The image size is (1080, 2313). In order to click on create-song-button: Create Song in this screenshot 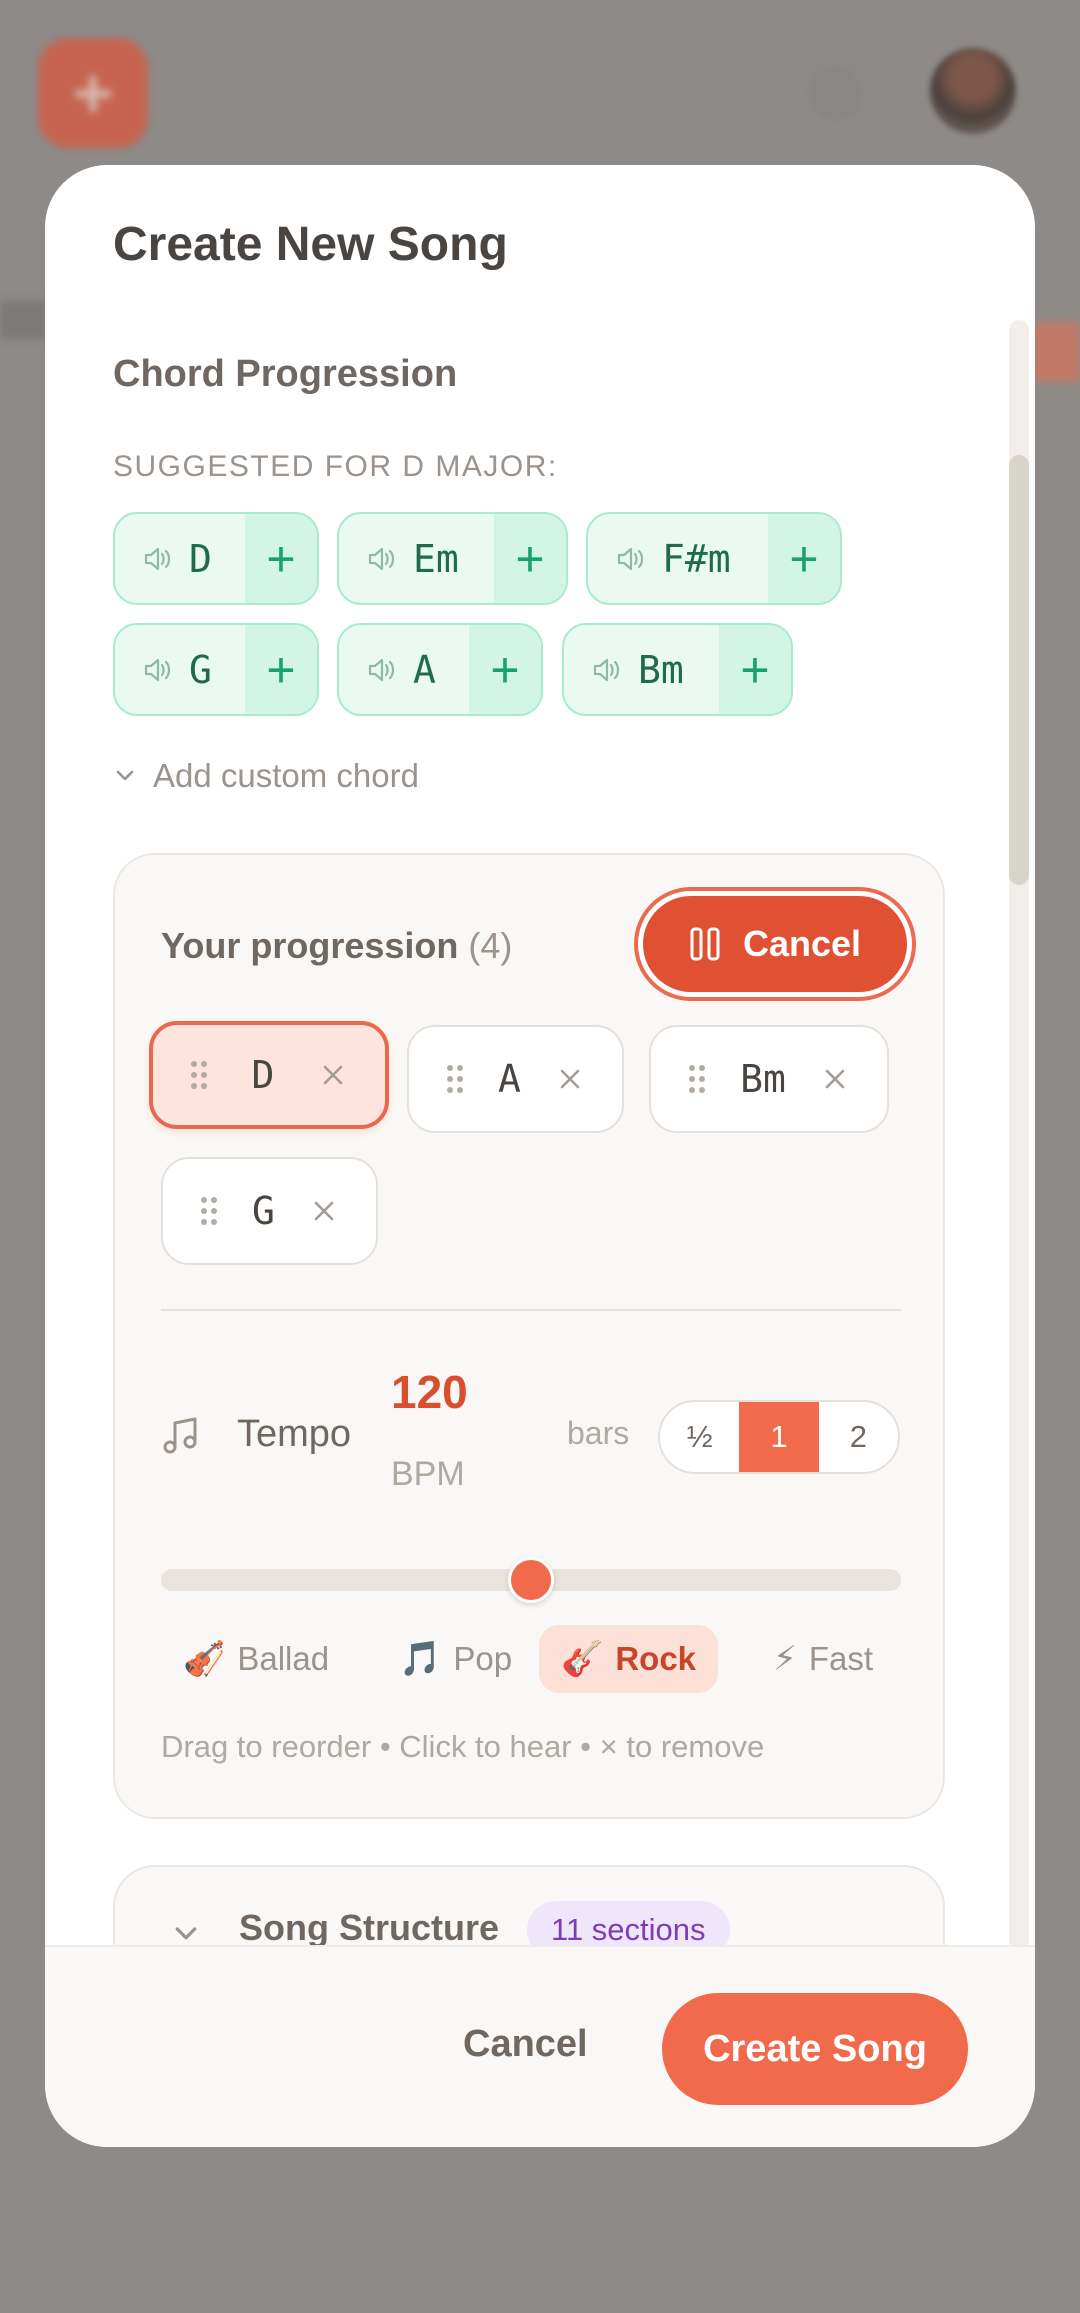, I will do `click(815, 2049)`.